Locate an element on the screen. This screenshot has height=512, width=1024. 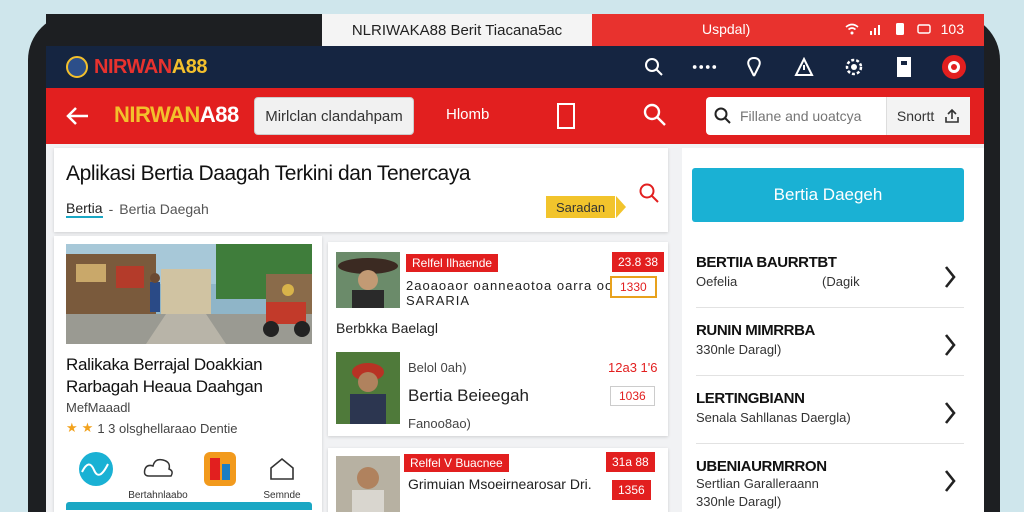
sidebar-item-sub-extra: (Dagik is located at coordinates (841, 281).